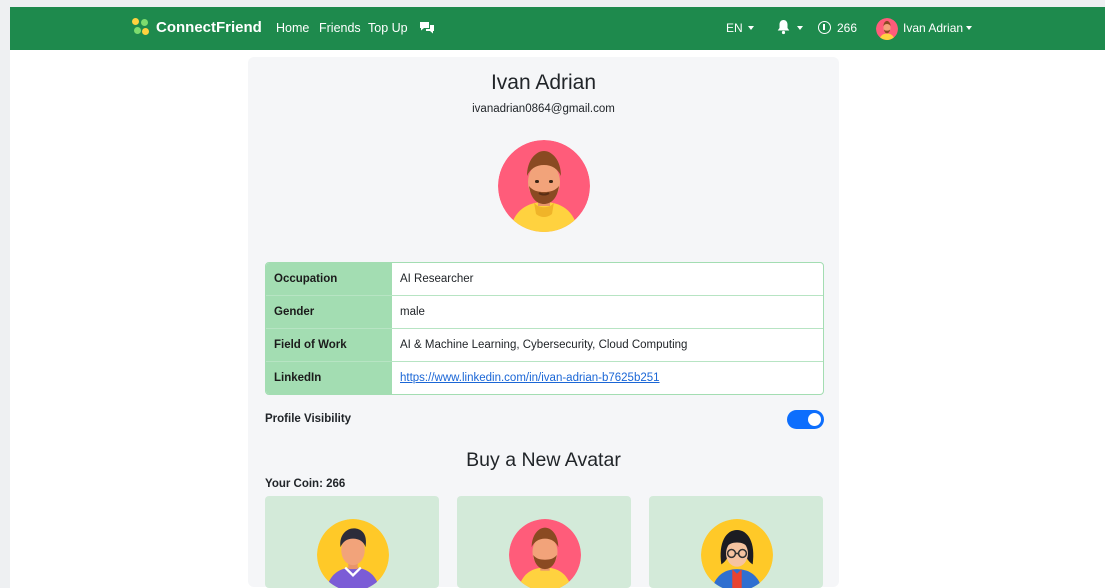 This screenshot has height=588, width=1105. Describe the element at coordinates (292, 28) in the screenshot. I see `nav-home: Home` at that location.